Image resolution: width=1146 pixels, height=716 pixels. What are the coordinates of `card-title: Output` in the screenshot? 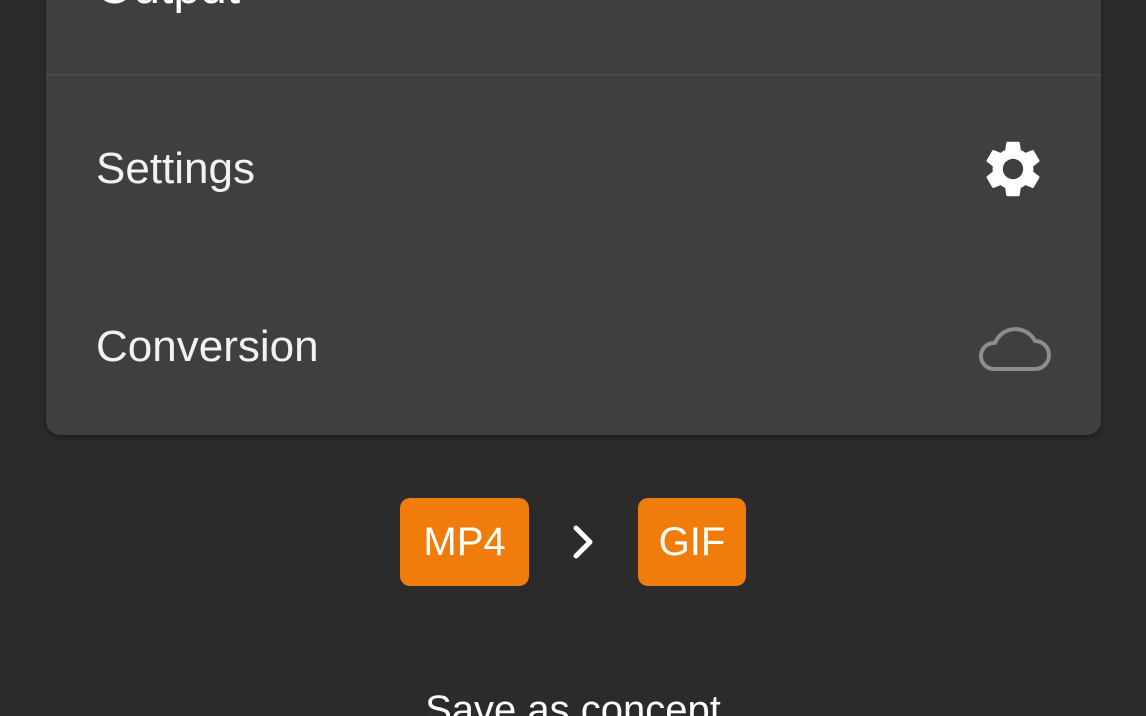 It's located at (168, 9).